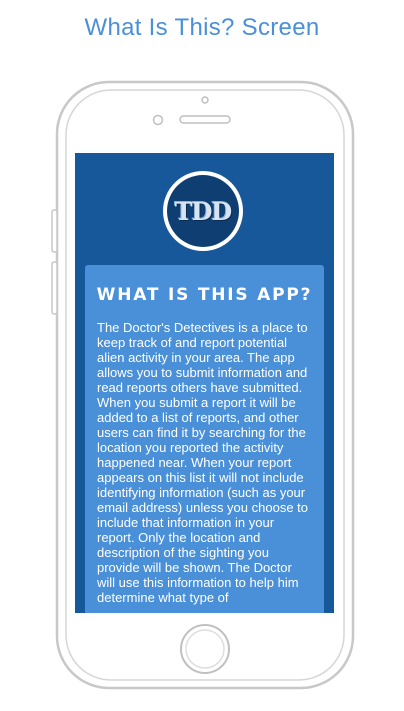 Image resolution: width=404 pixels, height=711 pixels. What do you see at coordinates (205, 649) in the screenshot?
I see `phone-home-button-outer` at bounding box center [205, 649].